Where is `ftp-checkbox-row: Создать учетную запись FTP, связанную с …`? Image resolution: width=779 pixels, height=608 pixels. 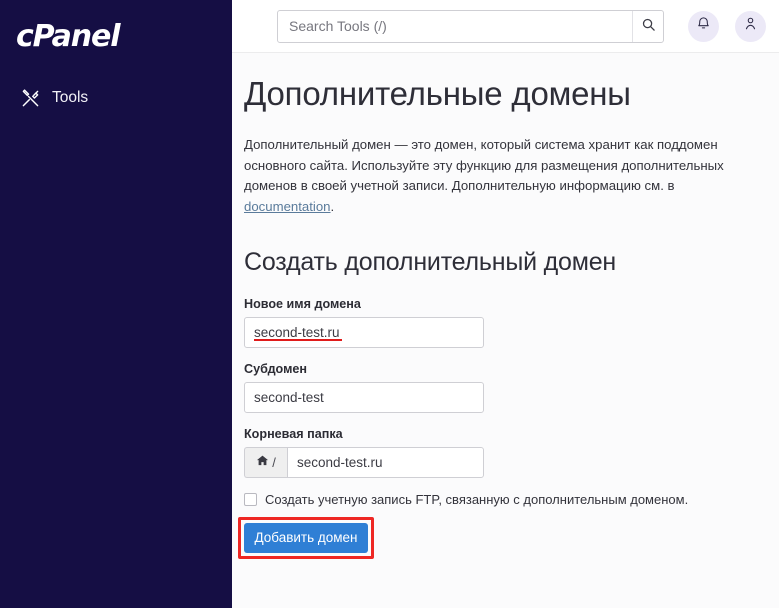 ftp-checkbox-row: Создать учетную запись FTP, связанную с … is located at coordinates (496, 499).